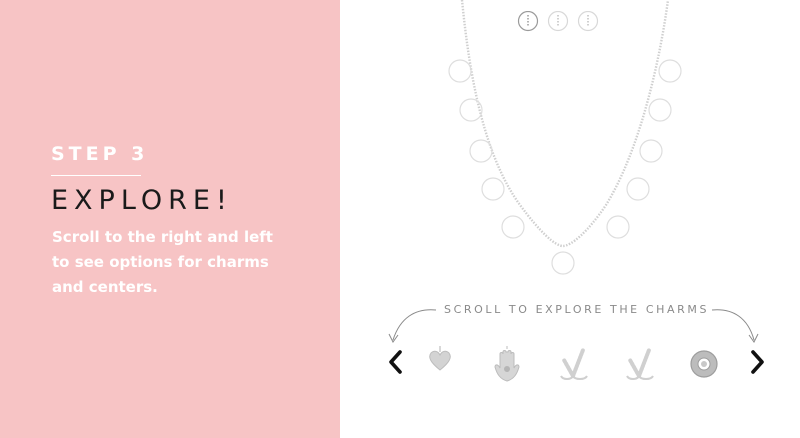  What do you see at coordinates (733, 325) in the screenshot?
I see `right-curve-arrow` at bounding box center [733, 325].